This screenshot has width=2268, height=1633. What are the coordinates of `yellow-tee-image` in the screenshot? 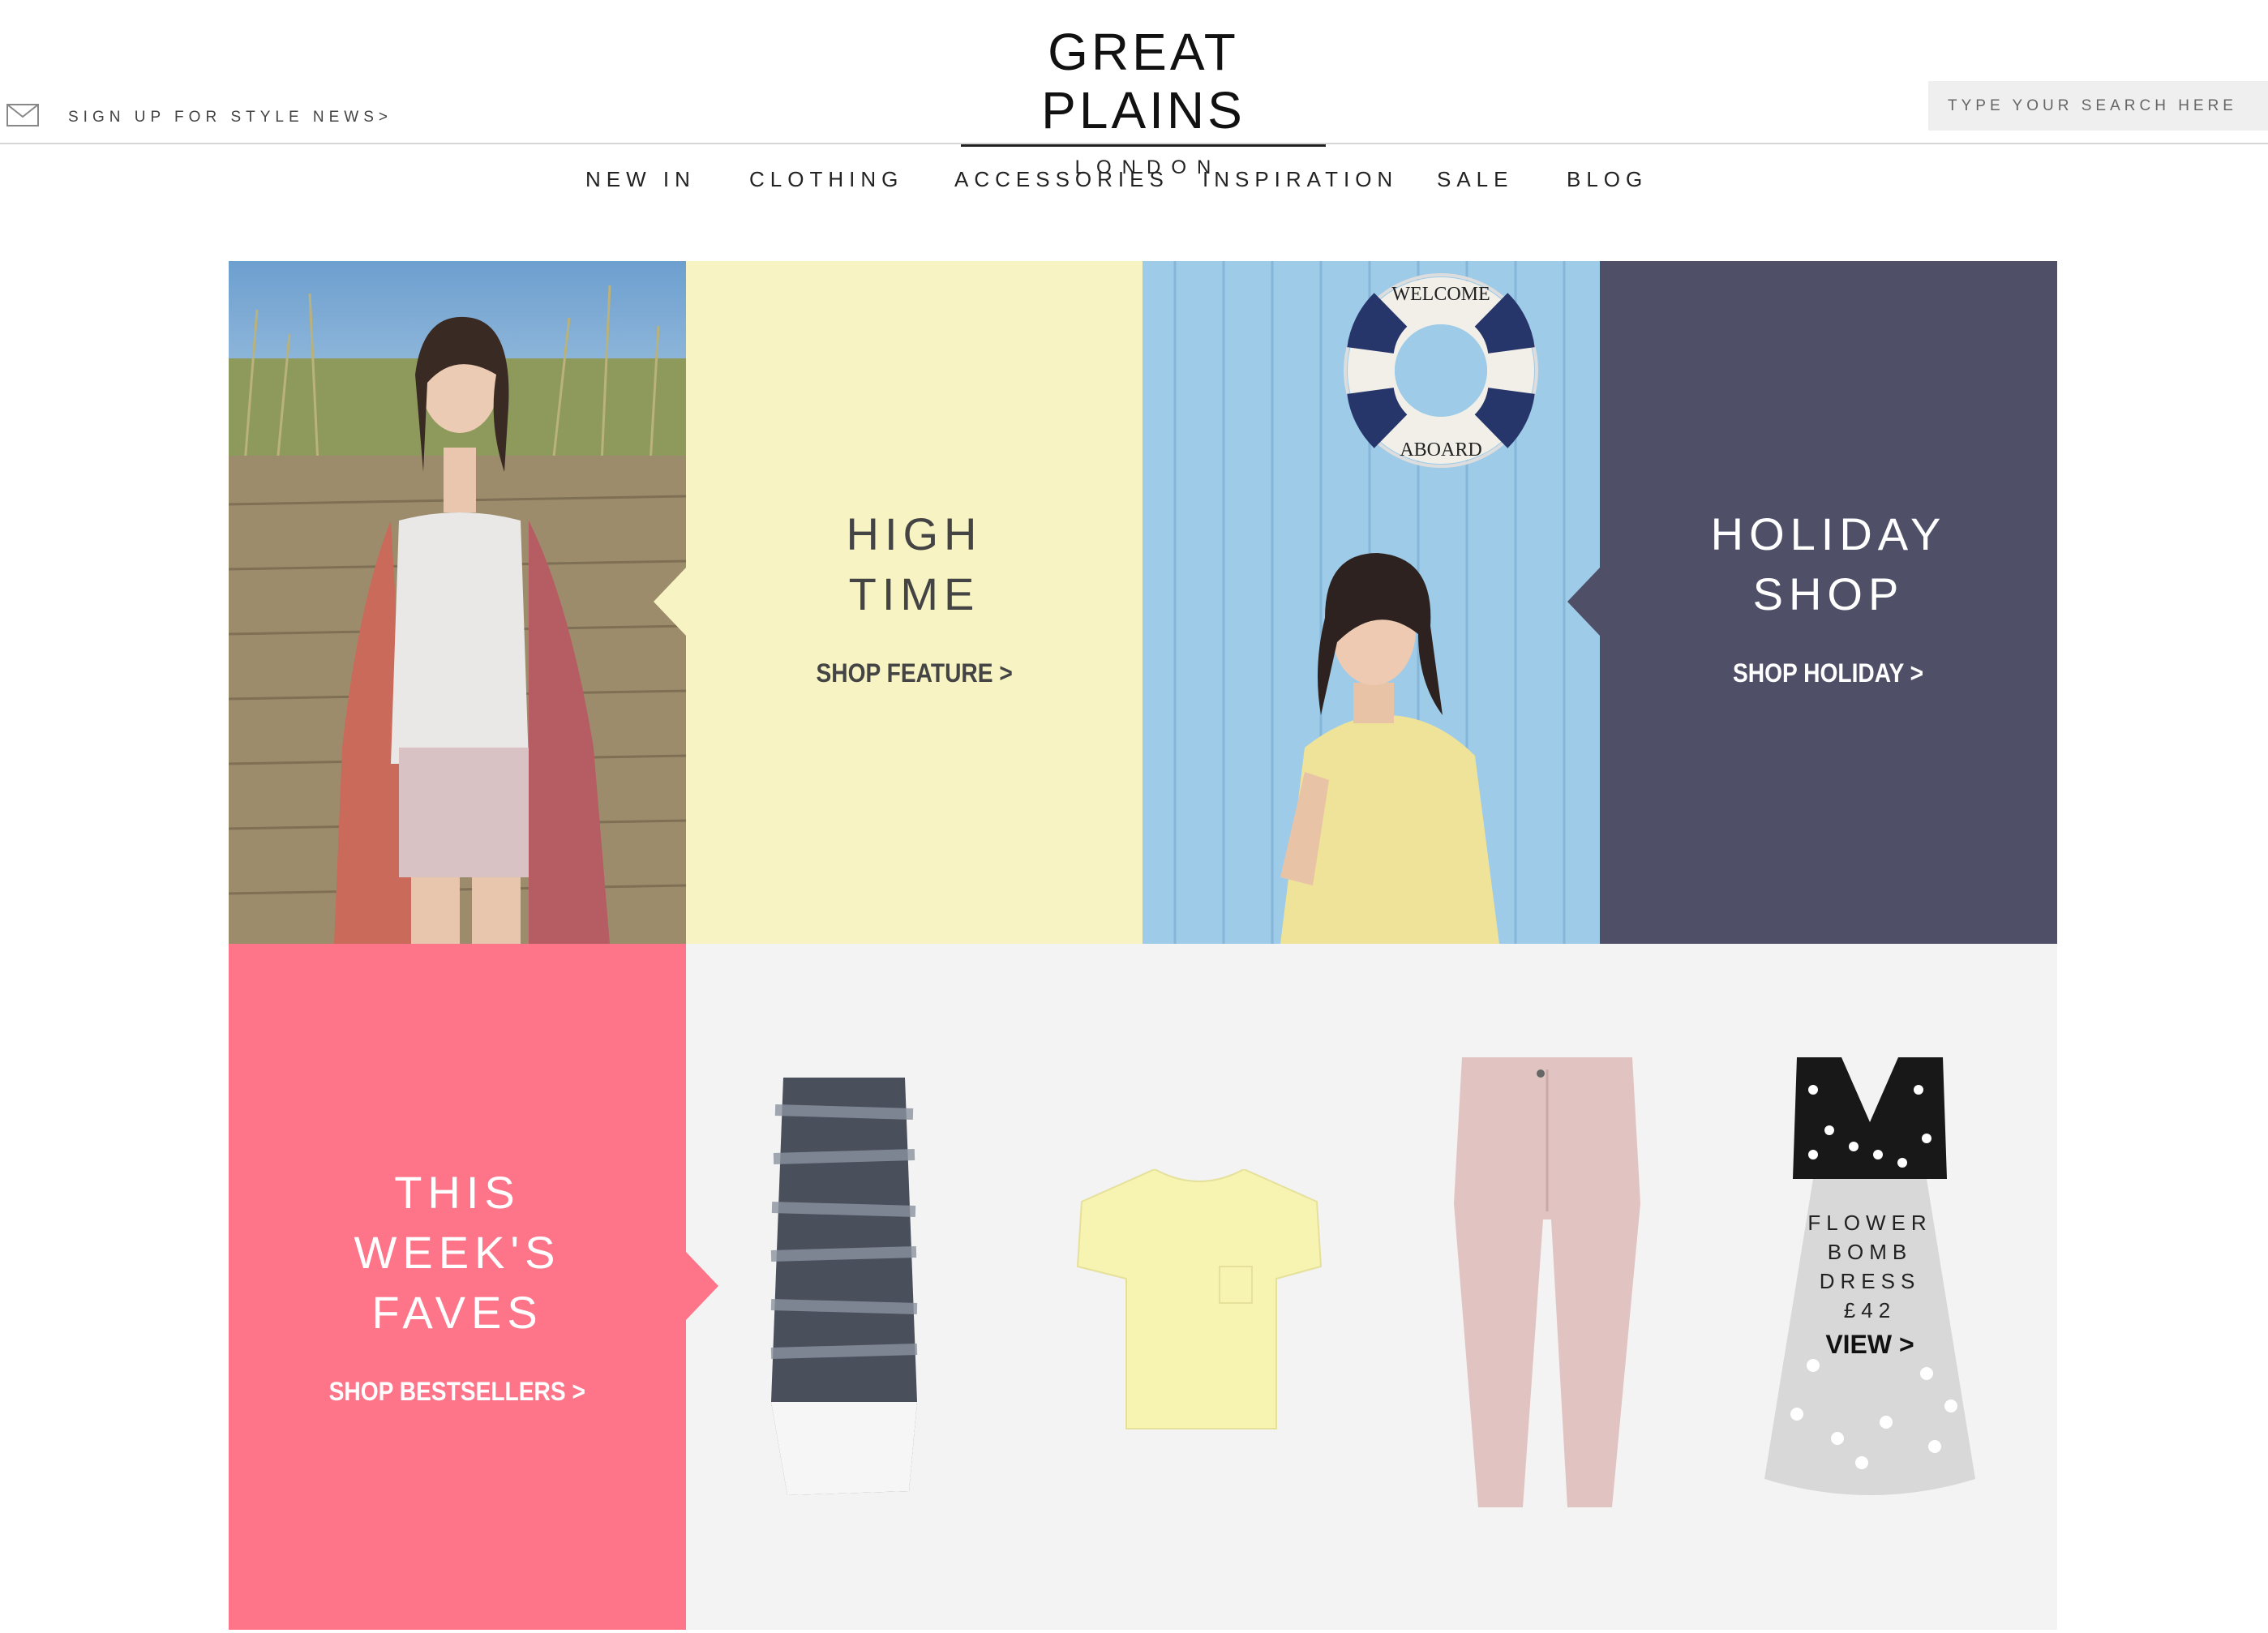 It's located at (1199, 1303).